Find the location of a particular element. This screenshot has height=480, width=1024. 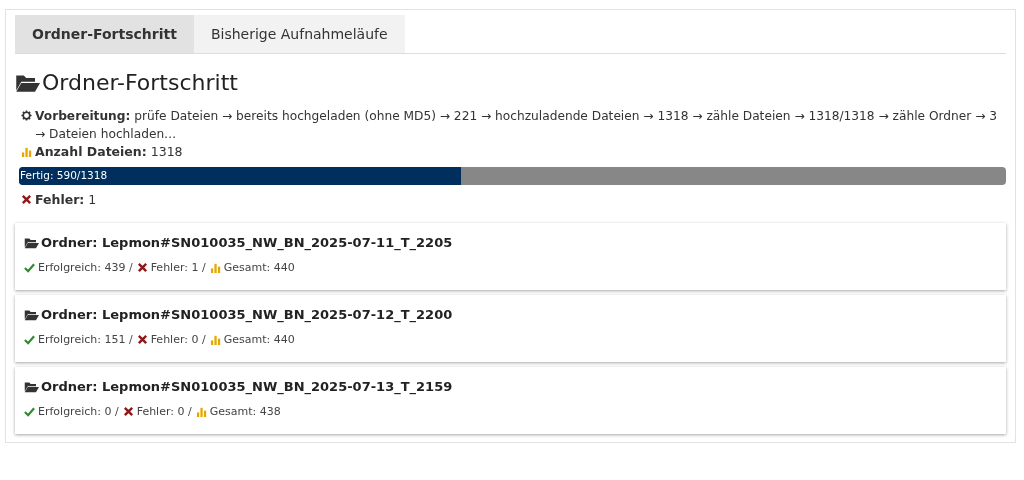

gear-icon is located at coordinates (26, 115).